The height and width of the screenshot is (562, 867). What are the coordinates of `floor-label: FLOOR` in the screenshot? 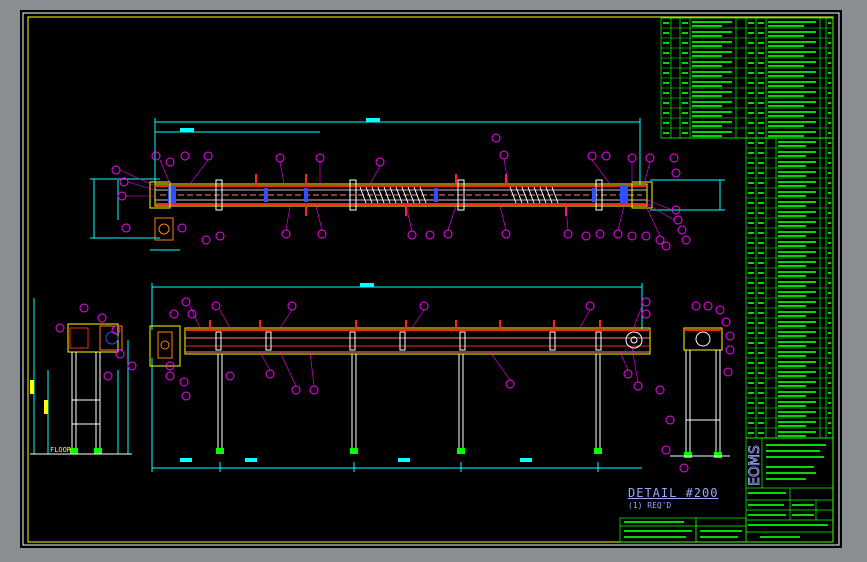 It's located at (61, 450).